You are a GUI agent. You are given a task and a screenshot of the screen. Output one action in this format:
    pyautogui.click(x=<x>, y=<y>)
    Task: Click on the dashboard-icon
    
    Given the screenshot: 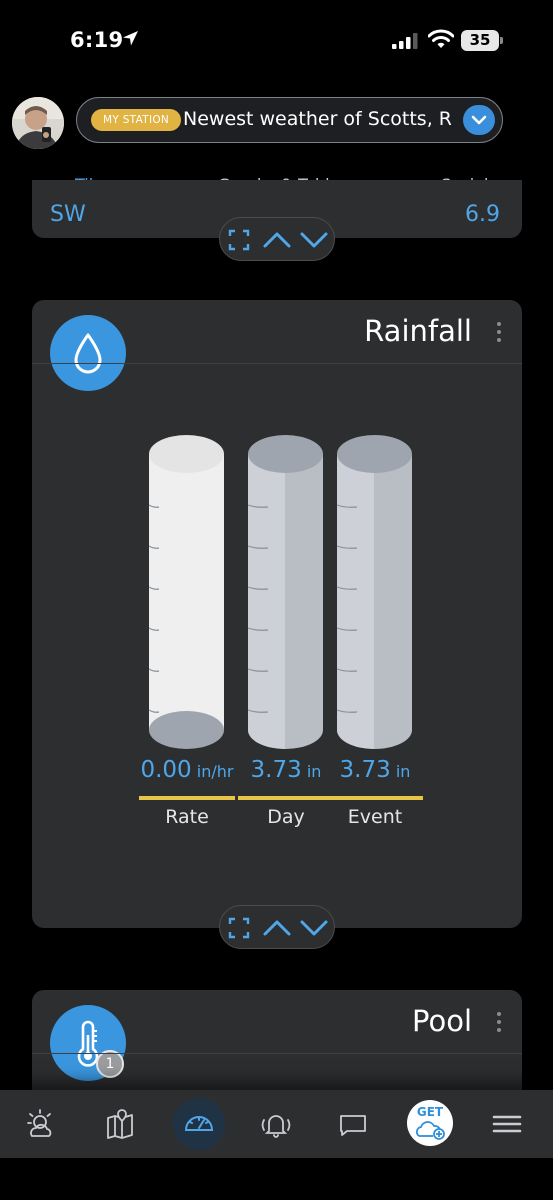 What is the action you would take?
    pyautogui.click(x=199, y=1123)
    